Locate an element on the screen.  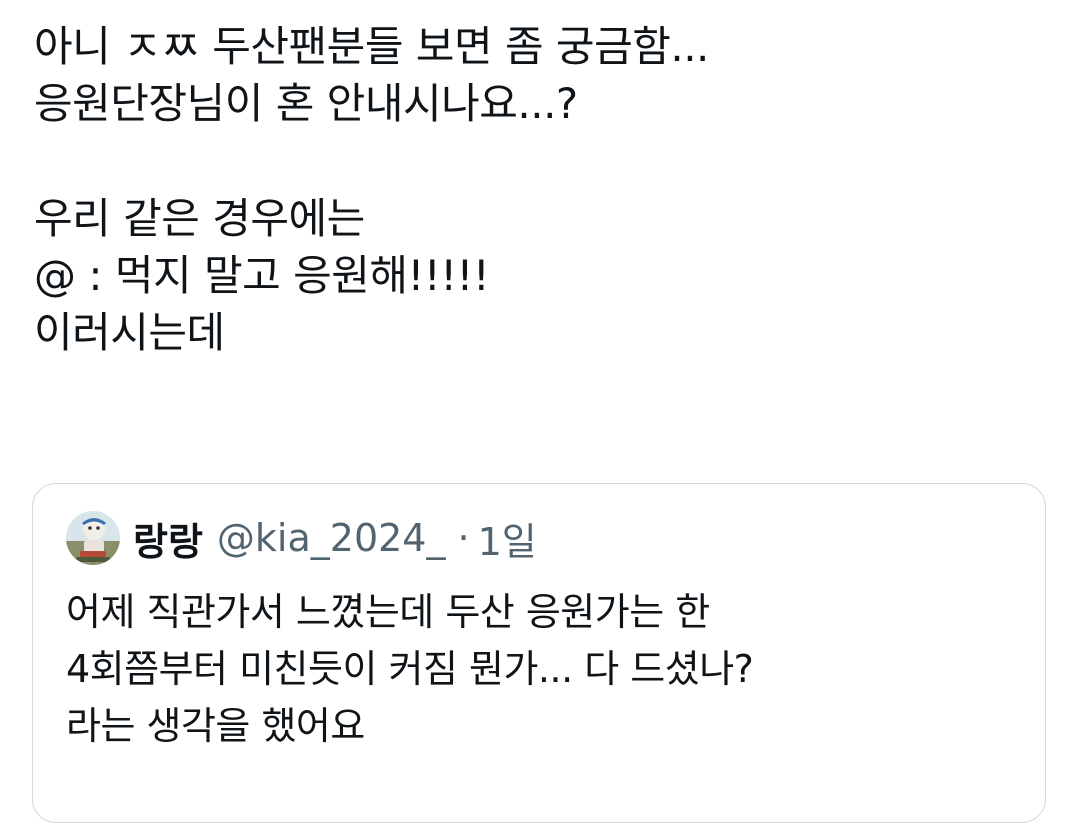
tweet-text-line: @ : 먹지 말고 응원해!!!!! is located at coordinates (262, 276).